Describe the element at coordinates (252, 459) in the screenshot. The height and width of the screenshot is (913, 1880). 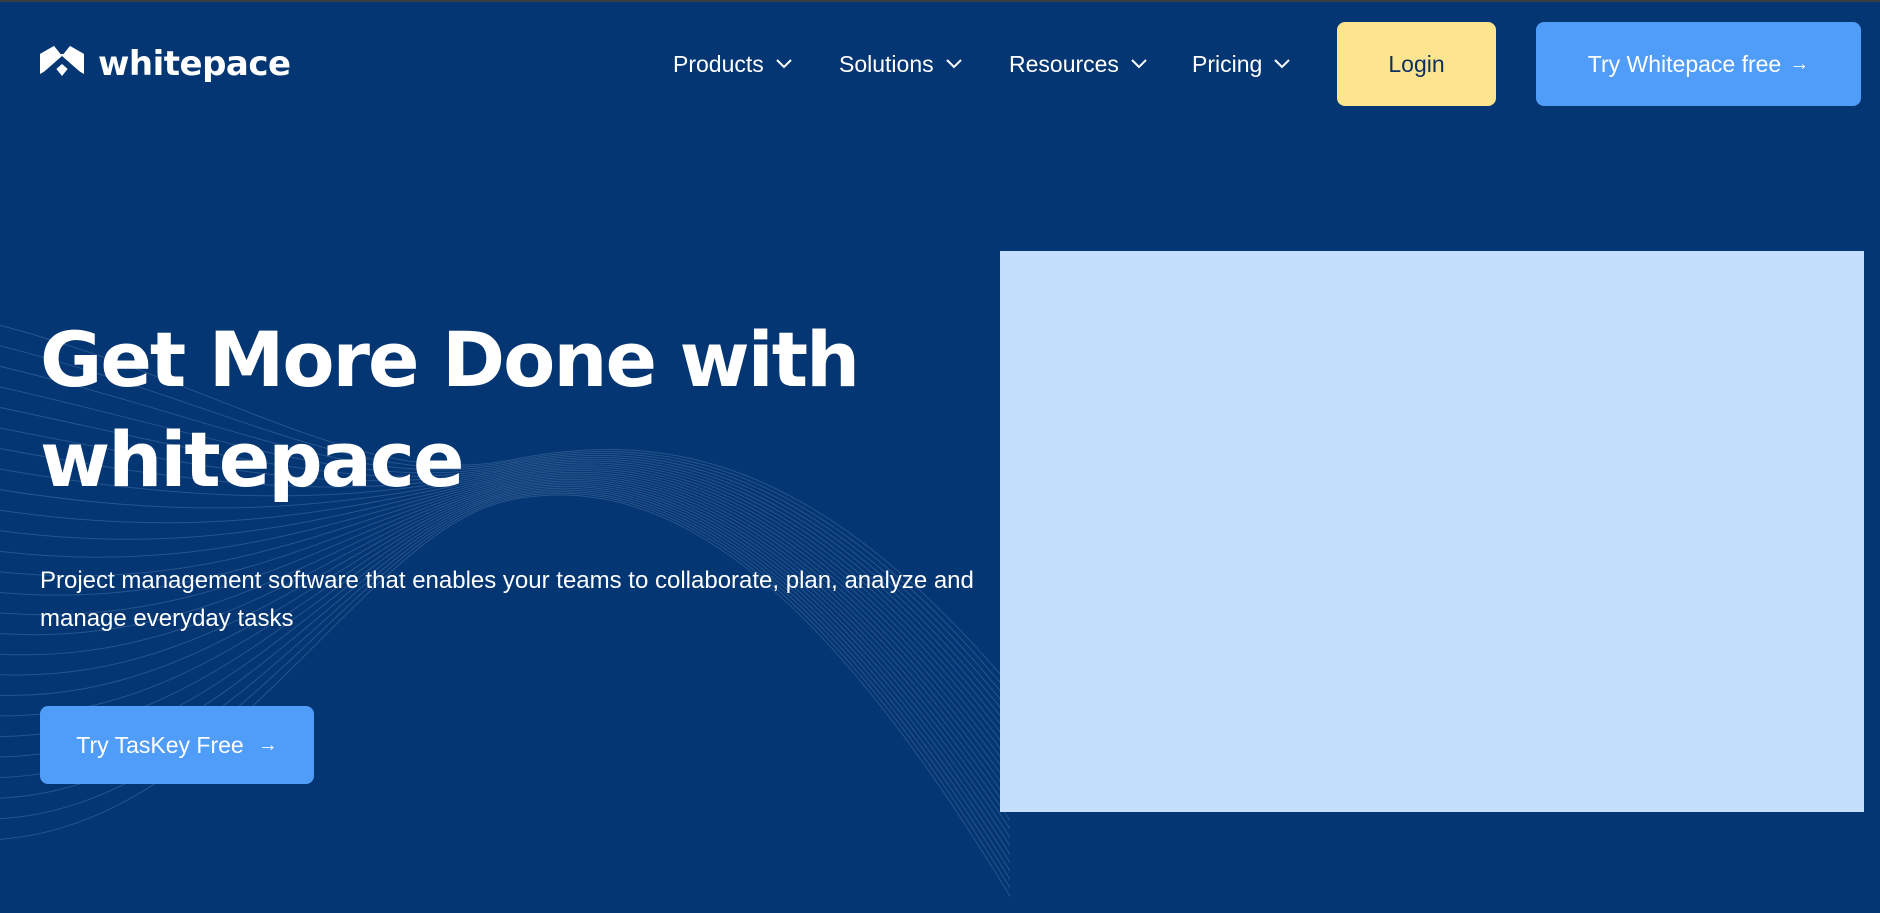
I see `hero-title-line2: whitepace` at that location.